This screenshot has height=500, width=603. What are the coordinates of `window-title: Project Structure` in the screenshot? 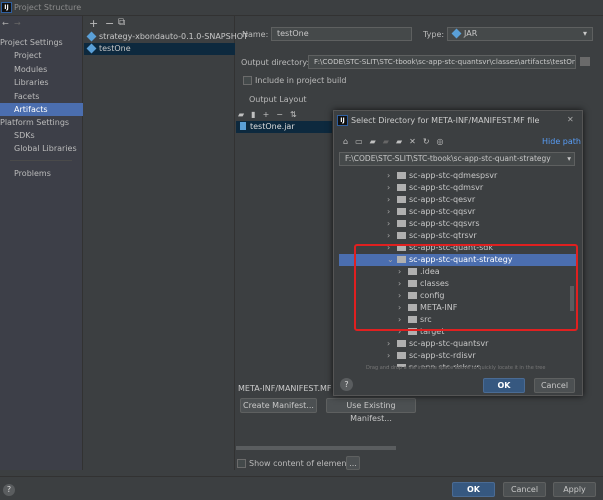 It's located at (48, 7).